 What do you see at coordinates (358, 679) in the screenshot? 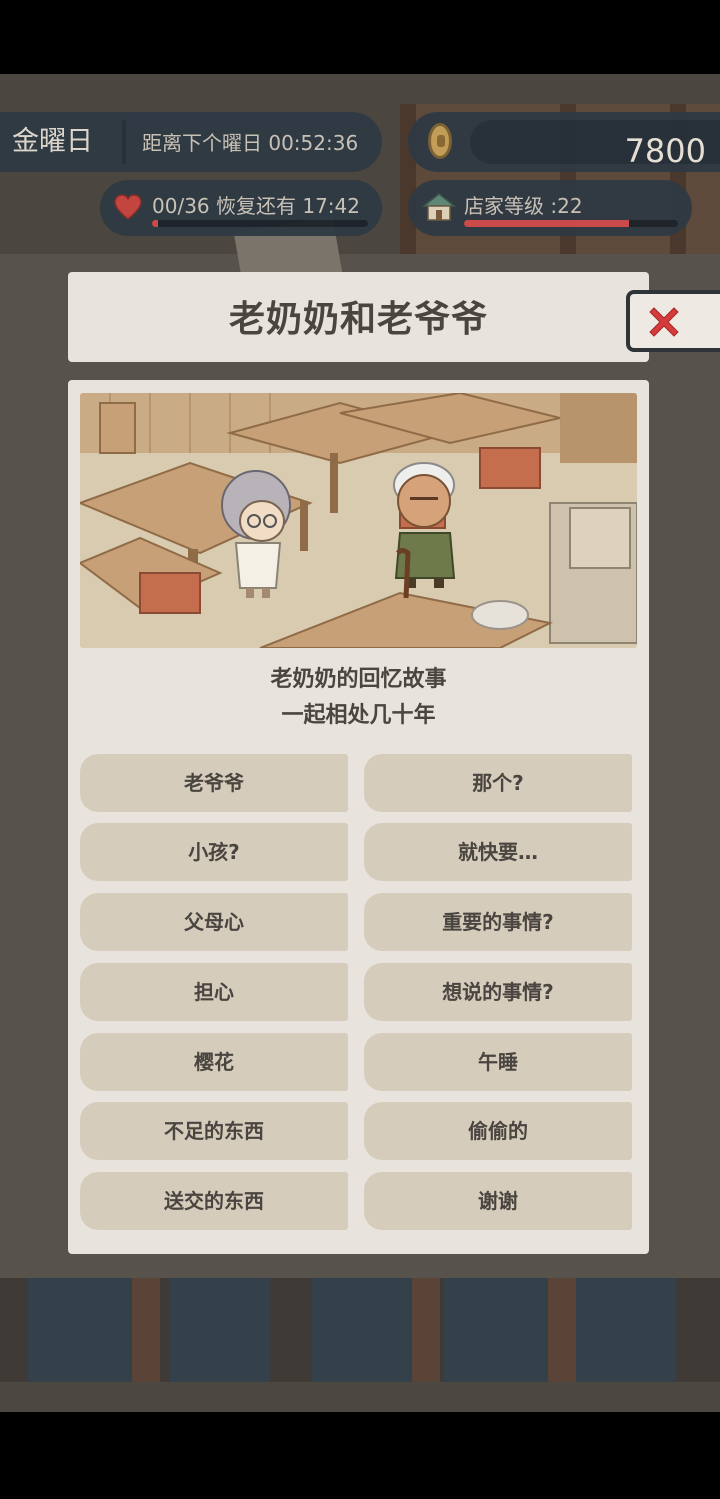
I see `story-line-1: 老奶奶的回忆故事` at bounding box center [358, 679].